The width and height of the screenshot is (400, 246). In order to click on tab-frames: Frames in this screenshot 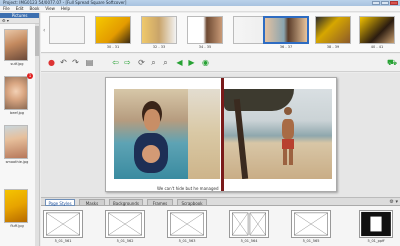, I will do `click(160, 202)`.